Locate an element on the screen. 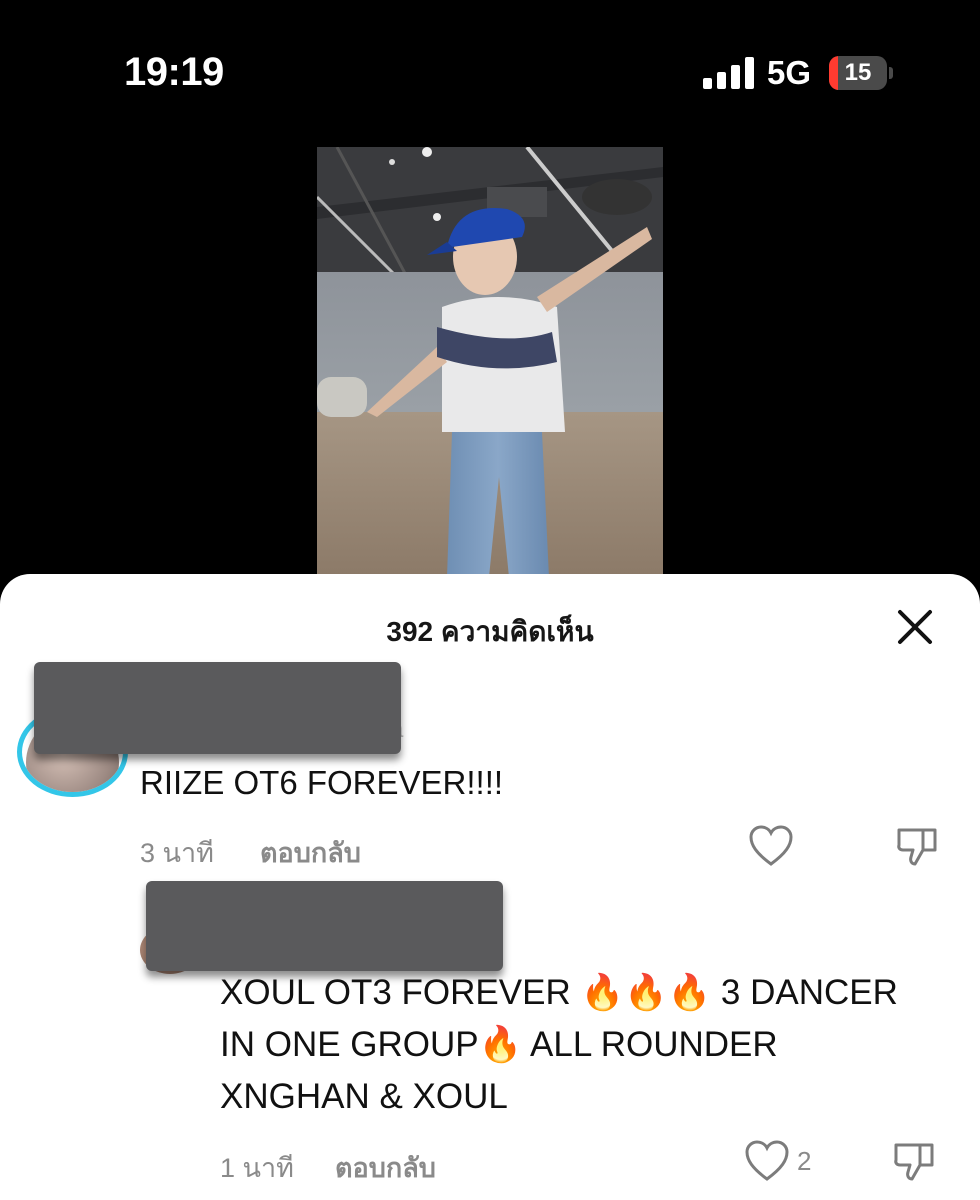 Image resolution: width=980 pixels, height=1200 pixels. like-count: 2 is located at coordinates (804, 1161).